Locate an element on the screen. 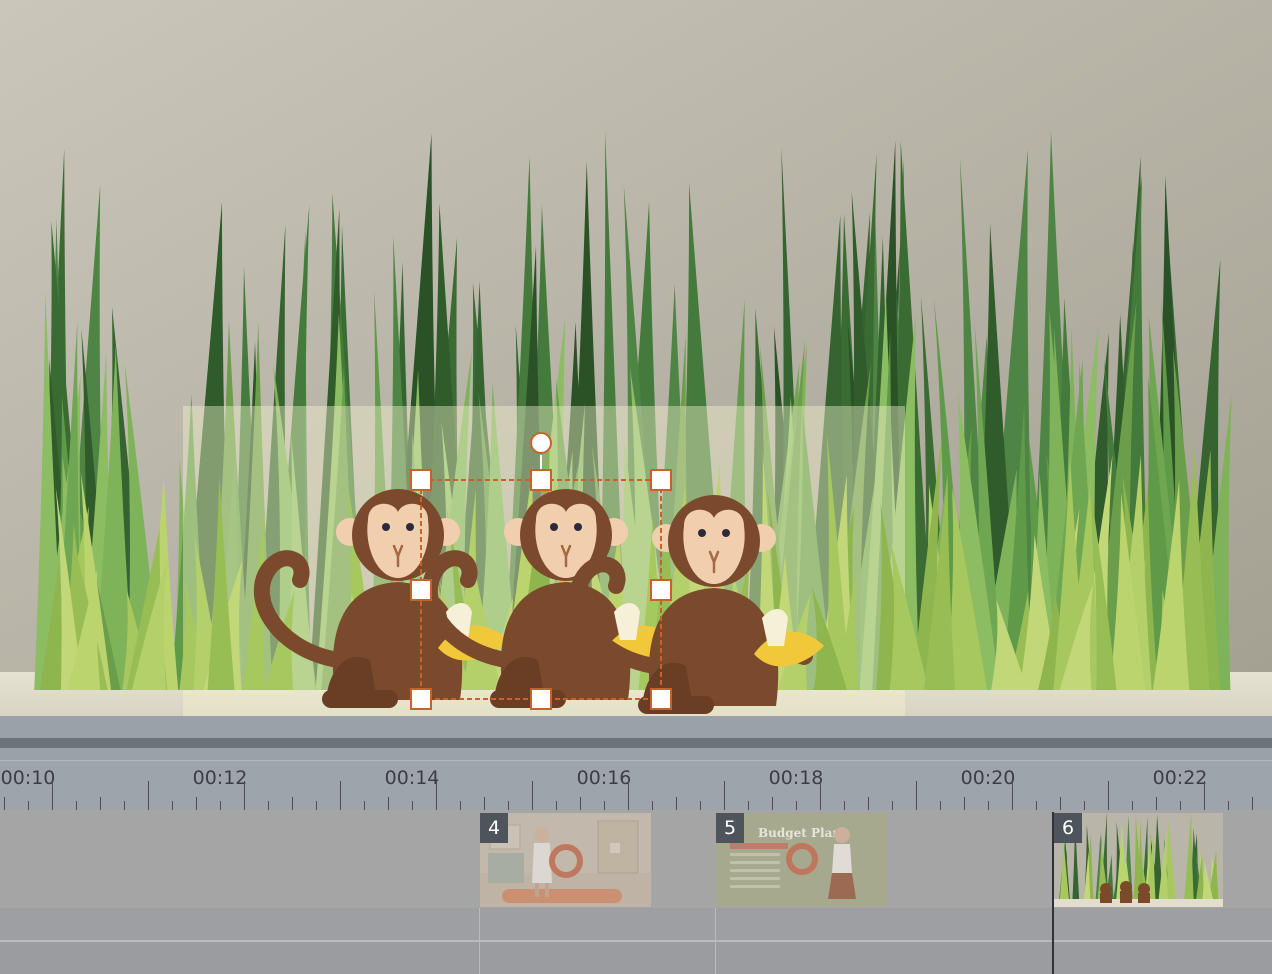 This screenshot has height=974, width=1272. rotate-handle is located at coordinates (541, 443).